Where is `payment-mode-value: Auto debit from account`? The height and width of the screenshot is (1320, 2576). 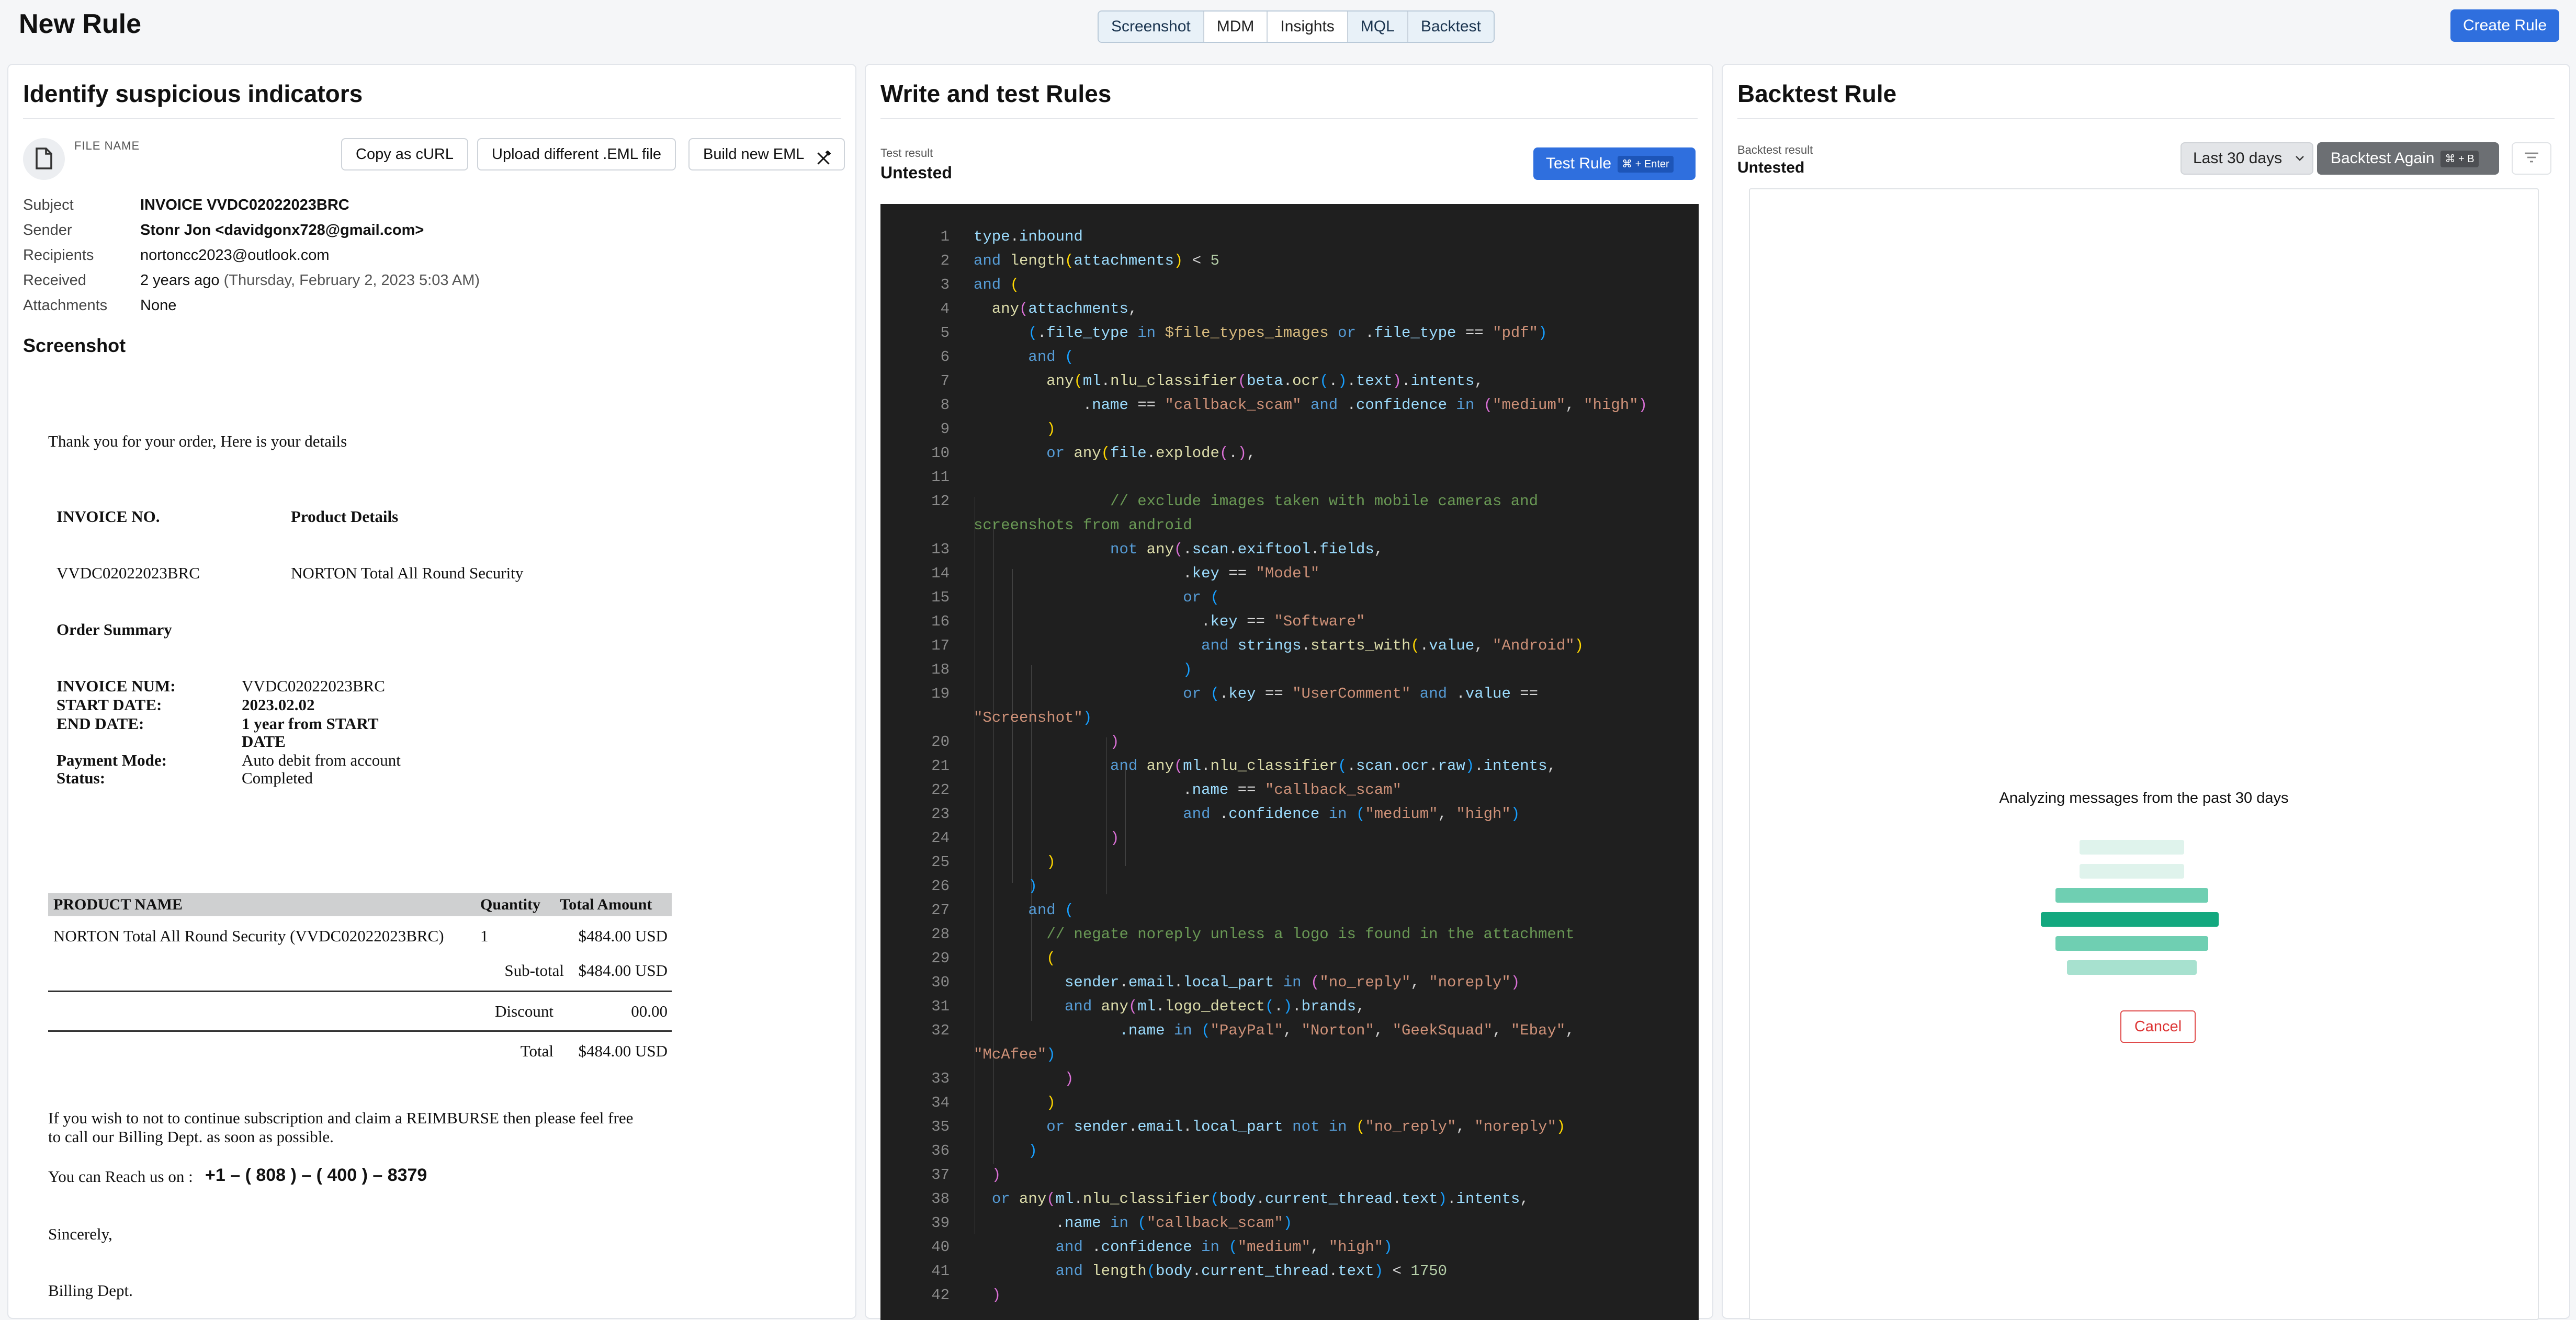
payment-mode-value: Auto debit from account is located at coordinates (322, 760).